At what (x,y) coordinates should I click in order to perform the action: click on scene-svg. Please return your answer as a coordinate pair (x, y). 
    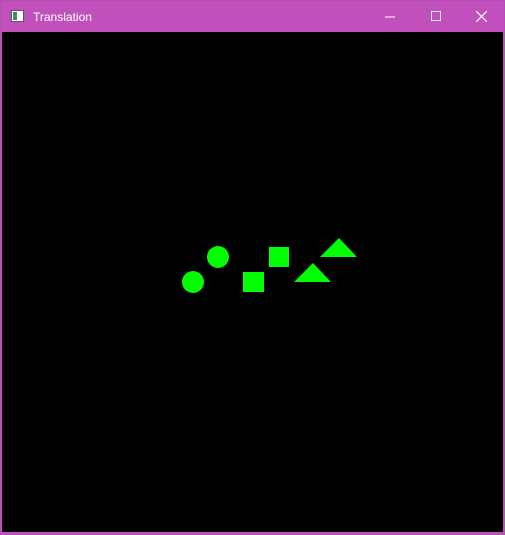
    Looking at the image, I should click on (269, 265).